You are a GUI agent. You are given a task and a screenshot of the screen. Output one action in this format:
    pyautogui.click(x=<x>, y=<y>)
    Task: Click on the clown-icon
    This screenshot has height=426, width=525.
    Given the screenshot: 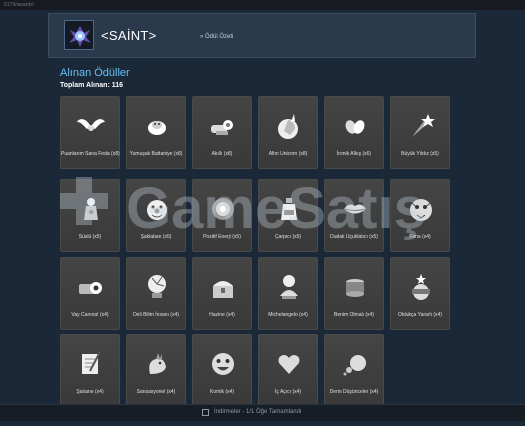 What is the action you would take?
    pyautogui.click(x=157, y=210)
    